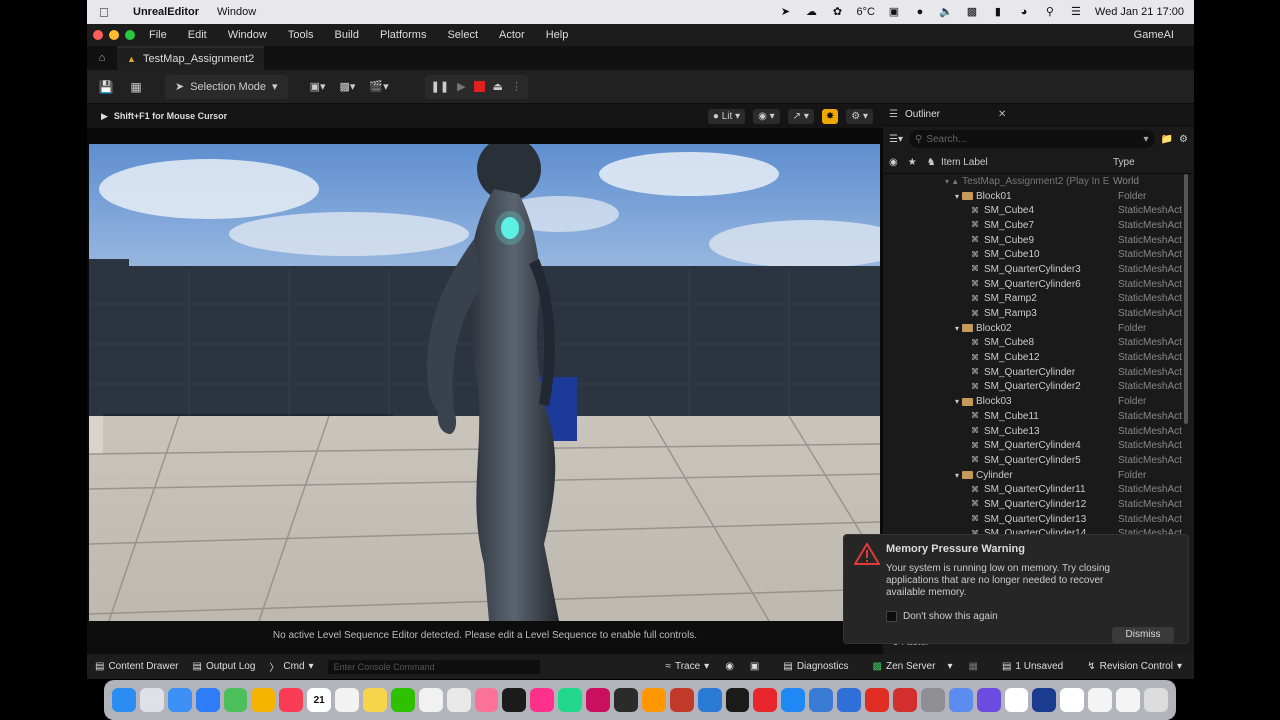 This screenshot has width=1280, height=720. I want to click on view-mode-dropdown: ● Lit ▾, so click(726, 116).